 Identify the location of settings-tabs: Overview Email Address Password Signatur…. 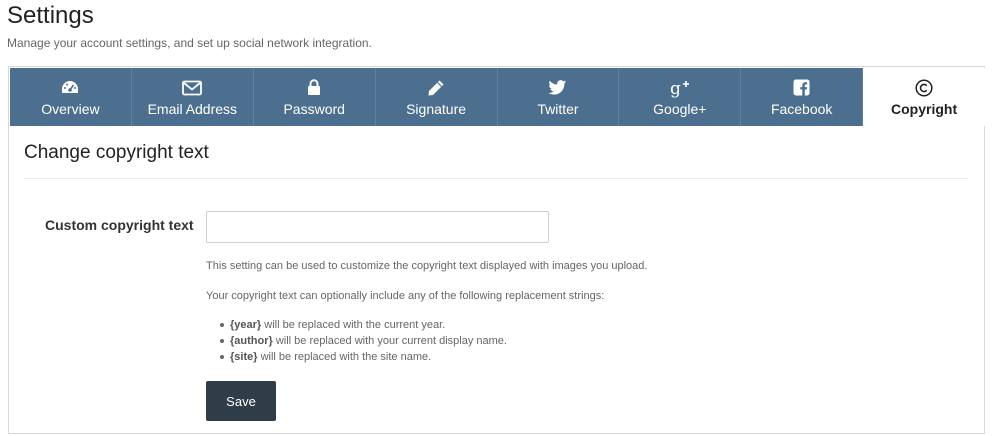
(497, 97).